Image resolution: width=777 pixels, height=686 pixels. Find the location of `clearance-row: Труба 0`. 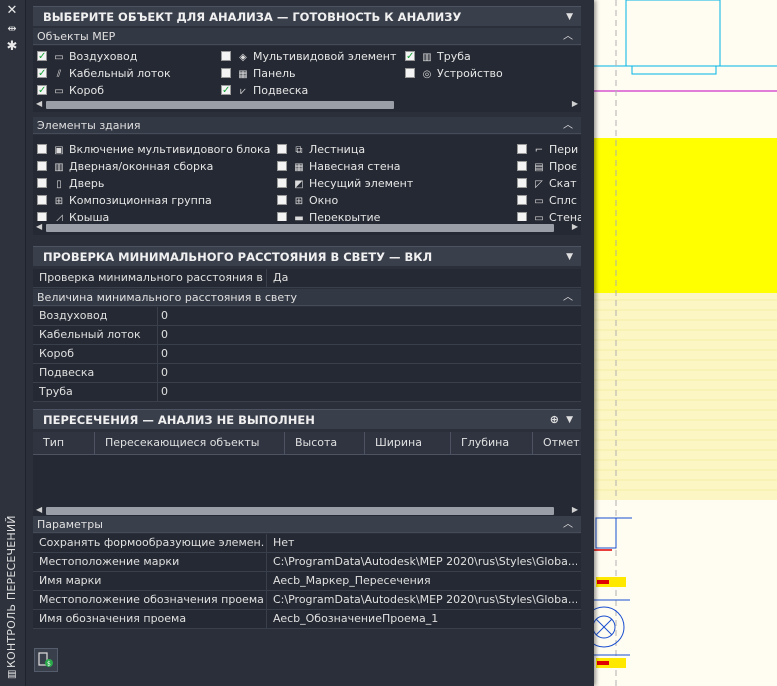

clearance-row: Труба 0 is located at coordinates (307, 392).